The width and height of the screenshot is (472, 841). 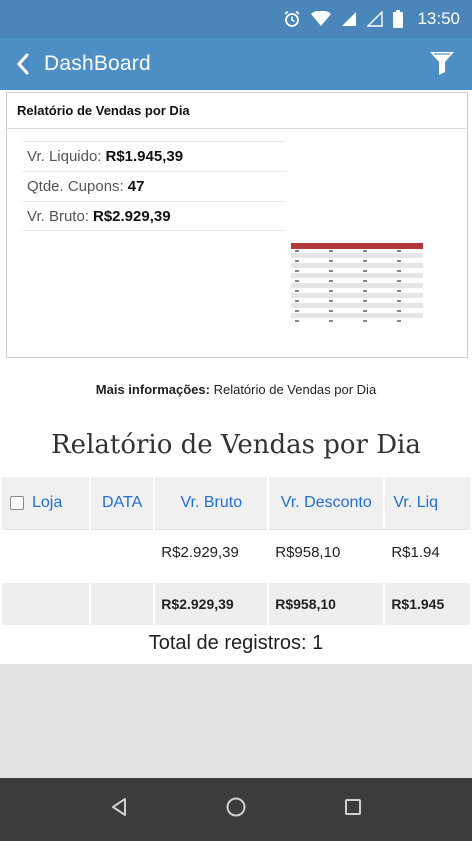 What do you see at coordinates (23, 64) in the screenshot?
I see `chevron-left-icon` at bounding box center [23, 64].